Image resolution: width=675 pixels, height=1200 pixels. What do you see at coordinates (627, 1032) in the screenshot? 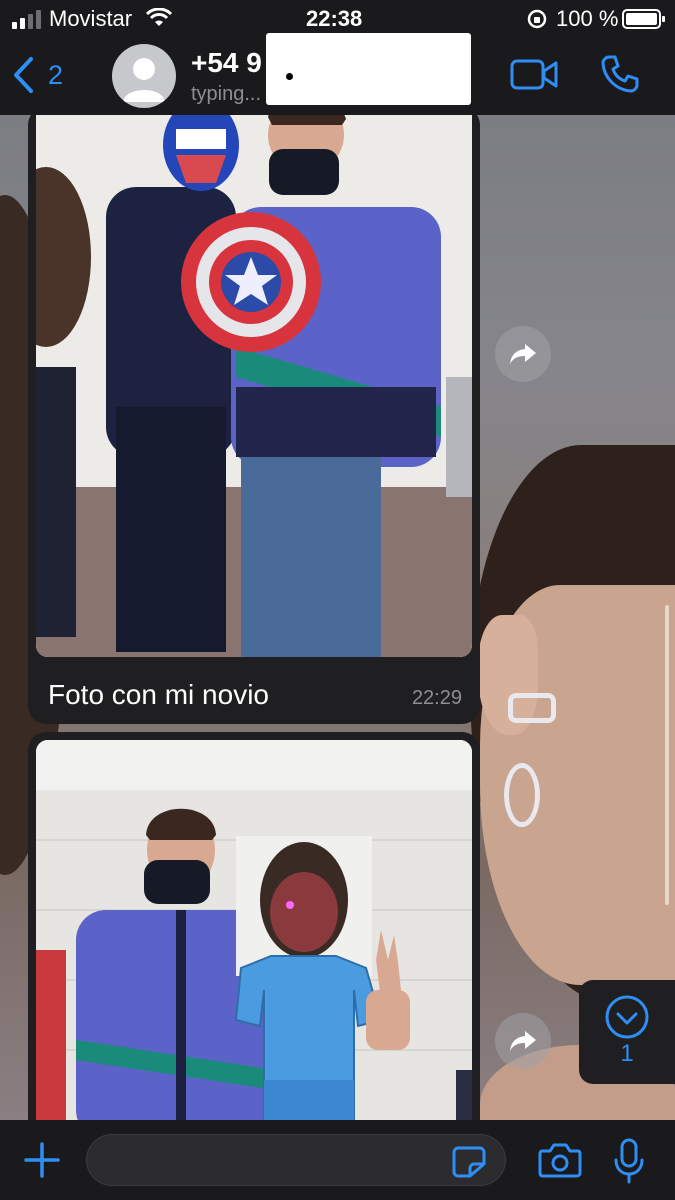
I see `scroll-to-bottom-button: 1` at bounding box center [627, 1032].